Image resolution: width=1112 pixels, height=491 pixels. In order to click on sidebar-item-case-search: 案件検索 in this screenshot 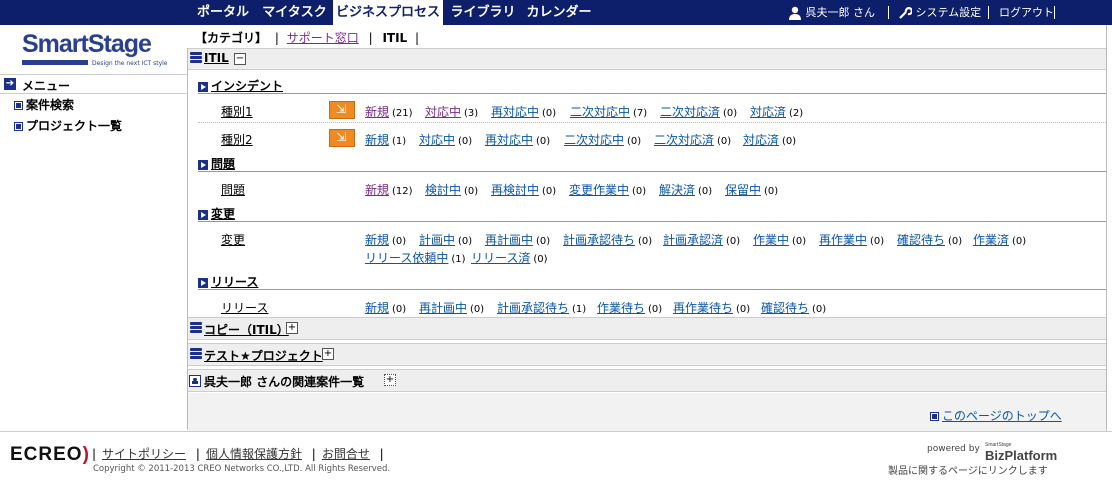, I will do `click(44, 104)`.